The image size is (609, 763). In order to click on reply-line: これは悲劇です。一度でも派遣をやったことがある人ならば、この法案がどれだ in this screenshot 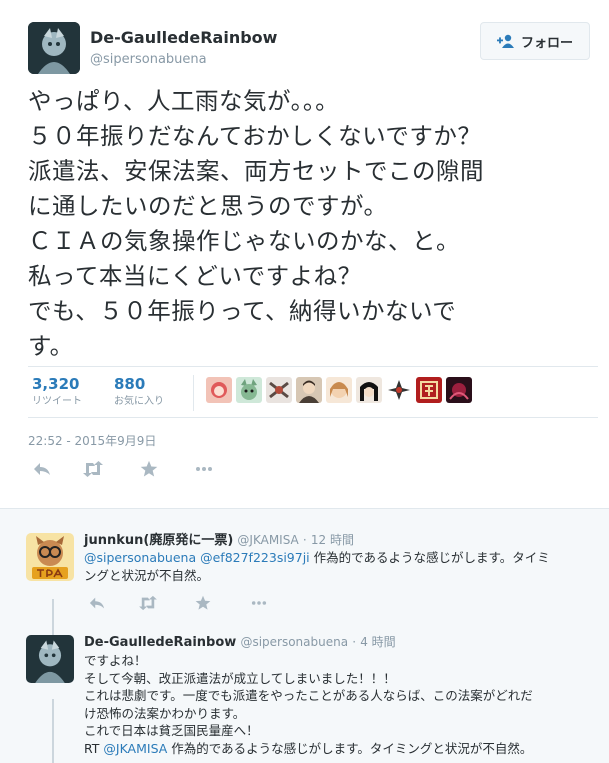, I will do `click(308, 695)`.